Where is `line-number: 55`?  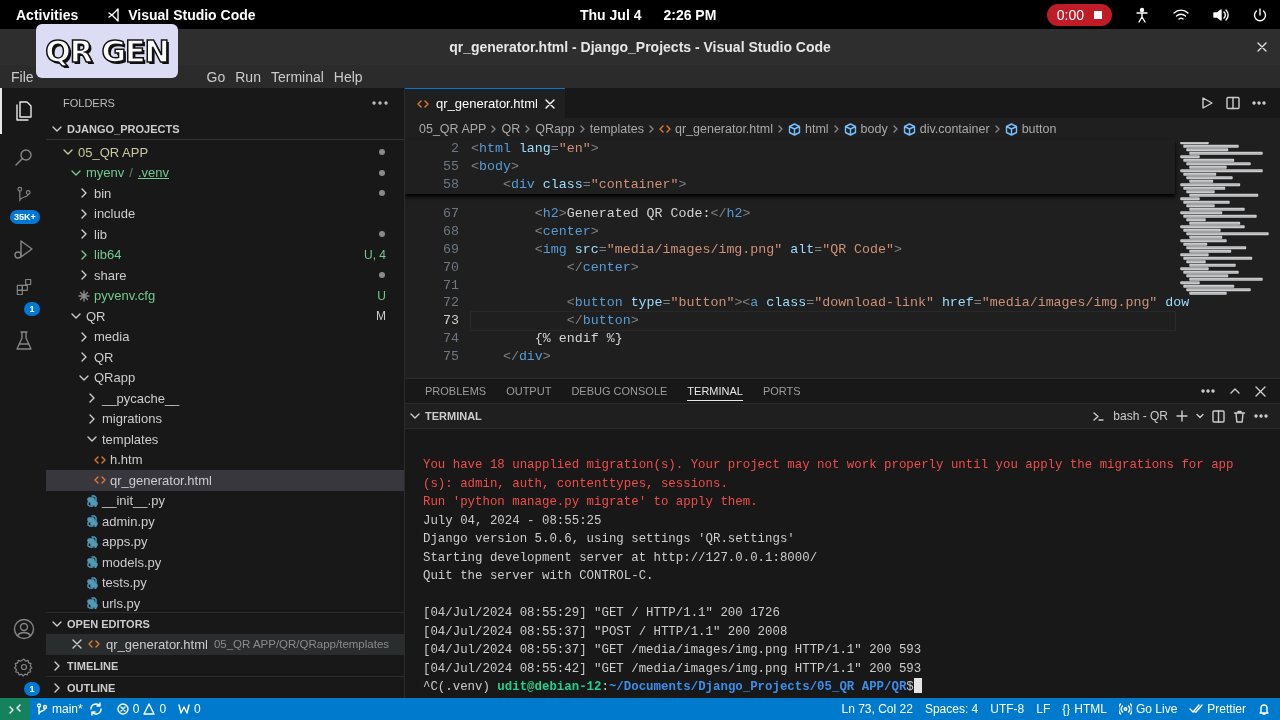 line-number: 55 is located at coordinates (451, 166).